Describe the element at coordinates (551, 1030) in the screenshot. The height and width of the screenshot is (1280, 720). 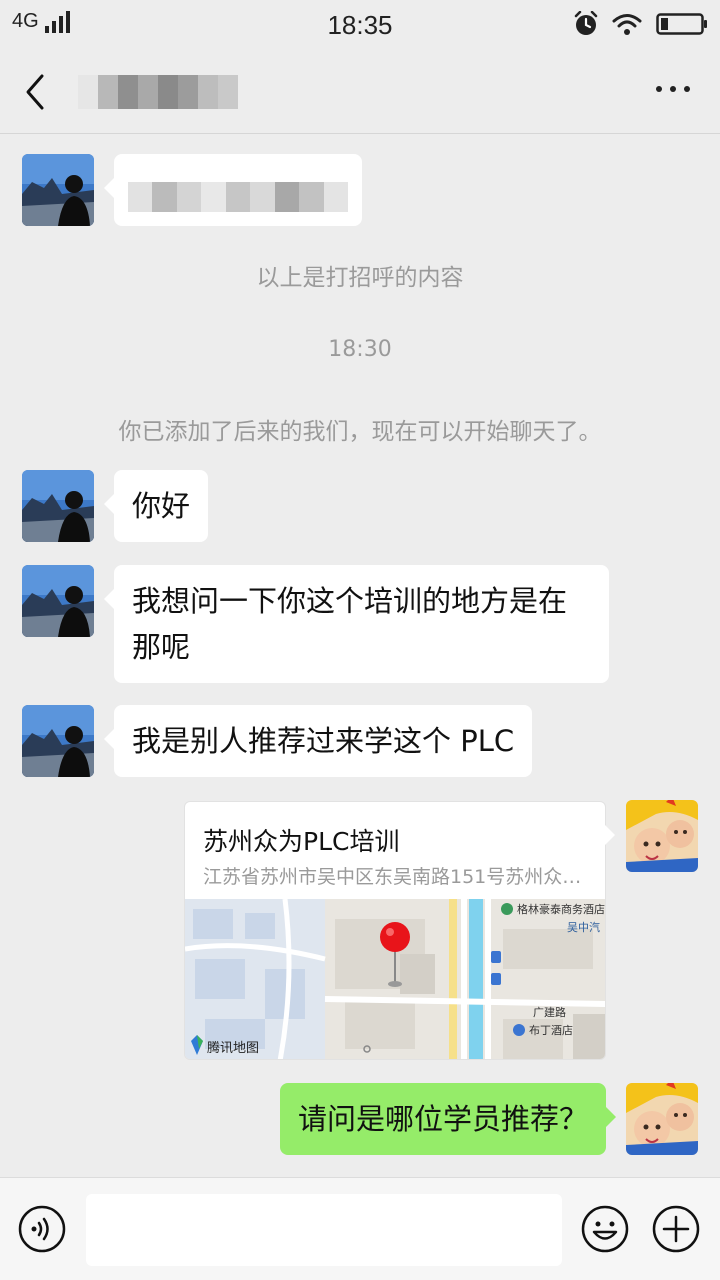
I see `map-label-inn: 布丁酒店` at that location.